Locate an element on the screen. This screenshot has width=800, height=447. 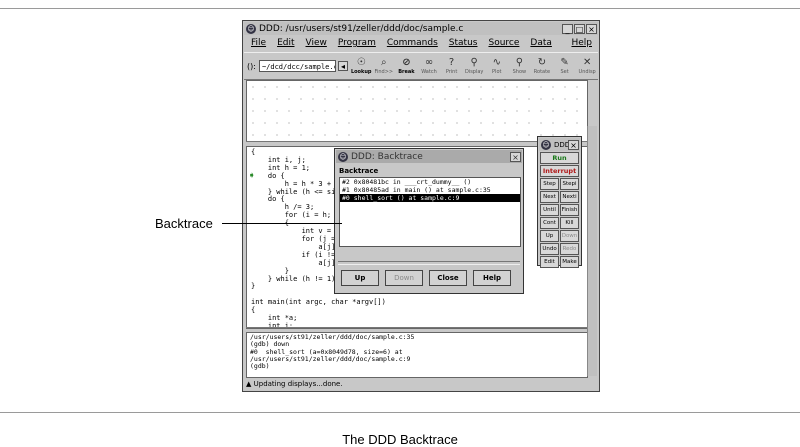
menu-edit: Edit is located at coordinates (285, 43).